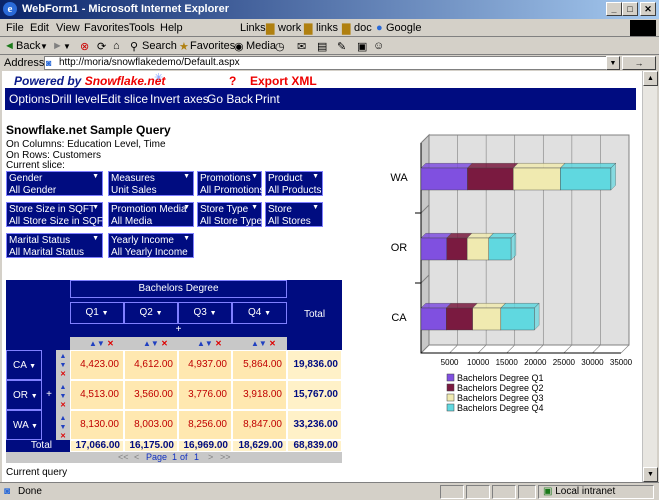 The width and height of the screenshot is (659, 500). I want to click on row-header-wa: WA ▼, so click(24, 425).